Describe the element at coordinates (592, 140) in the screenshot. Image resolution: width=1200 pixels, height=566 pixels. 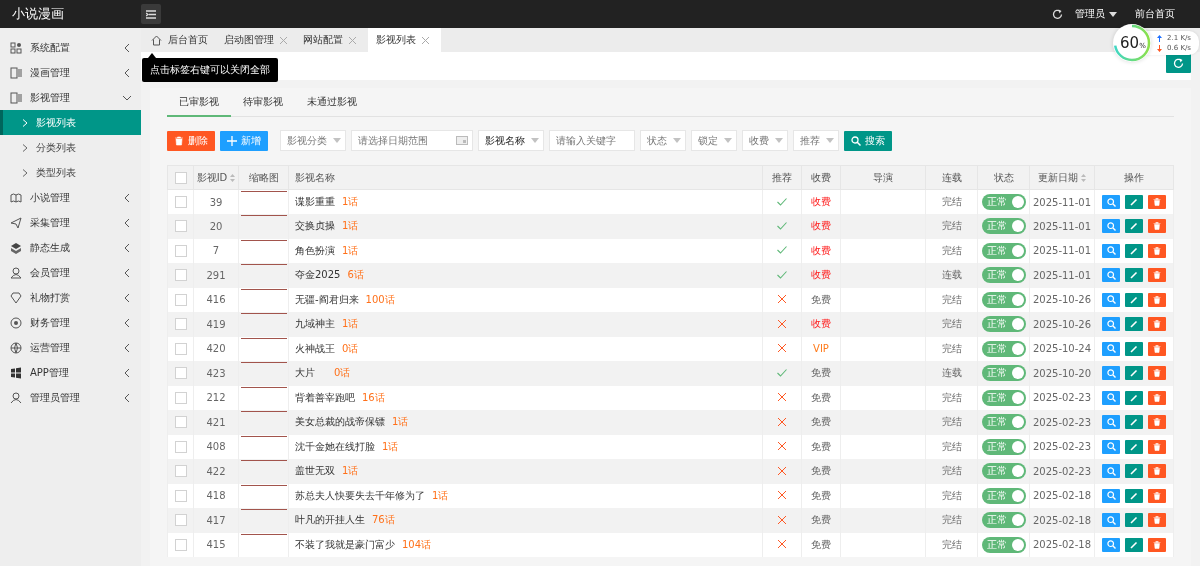
I see `keyword-field: 请输入关键字` at that location.